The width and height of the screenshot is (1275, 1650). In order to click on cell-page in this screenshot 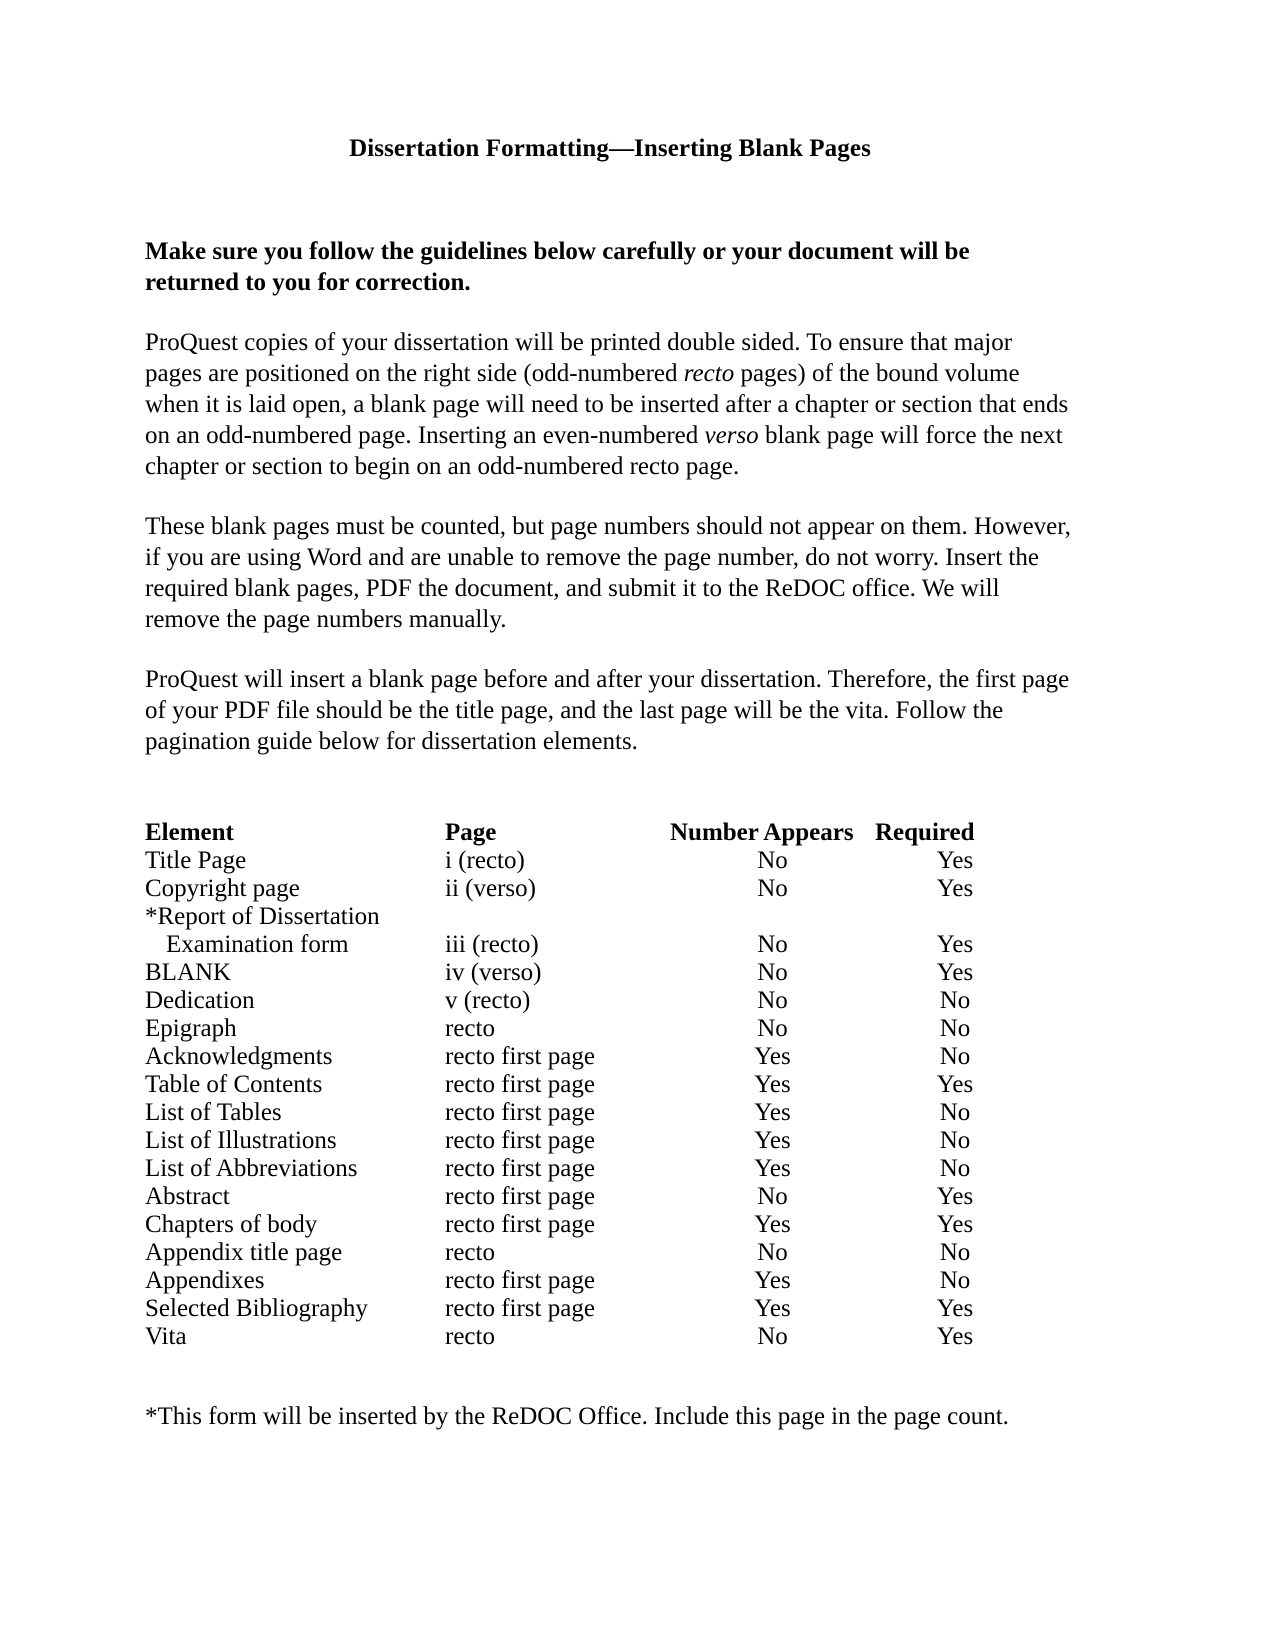, I will do `click(557, 917)`.